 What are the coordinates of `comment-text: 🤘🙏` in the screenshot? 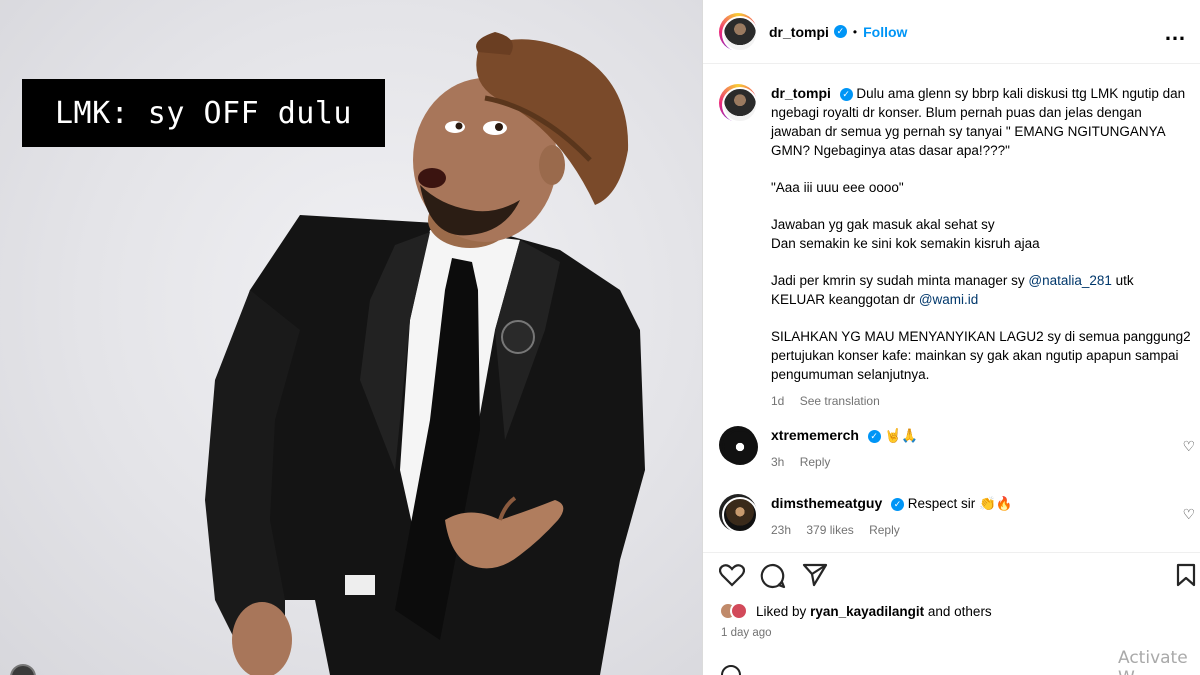 It's located at (901, 435).